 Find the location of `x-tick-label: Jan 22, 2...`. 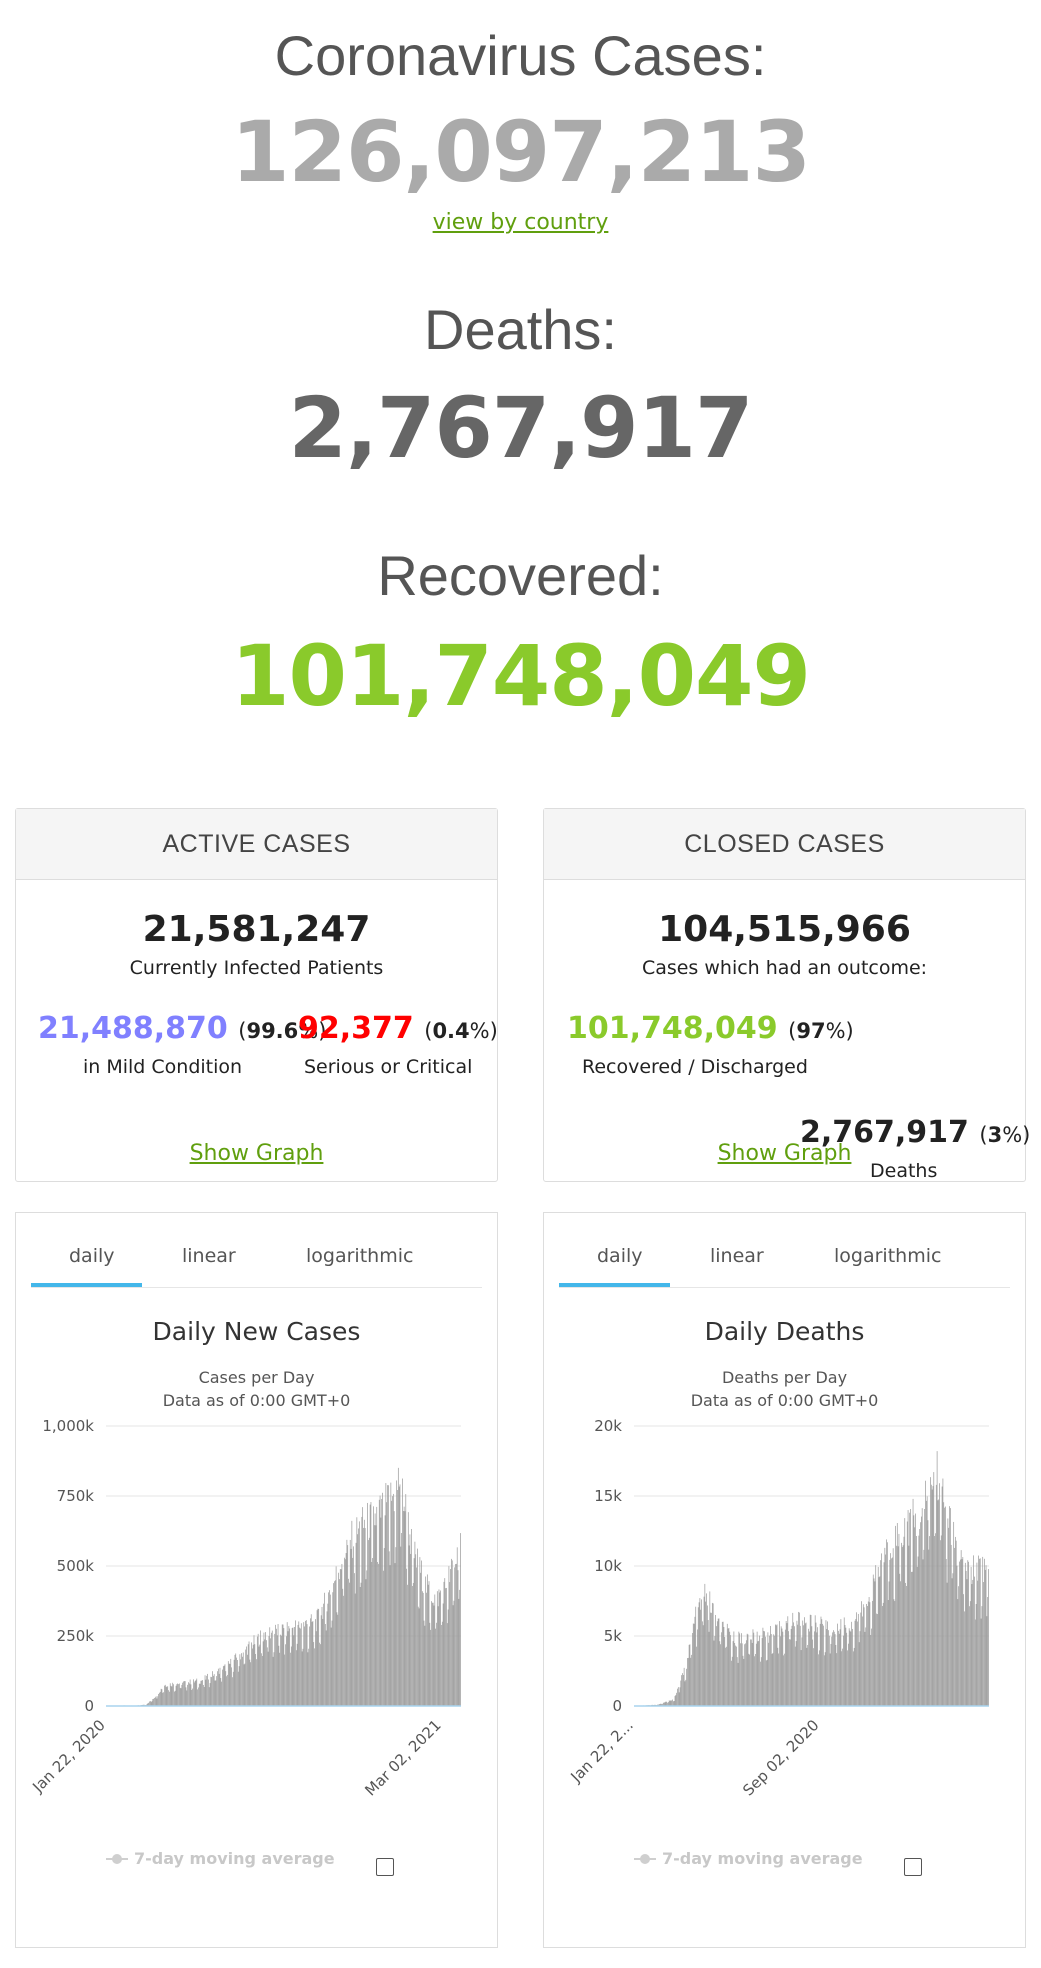

x-tick-label: Jan 22, 2... is located at coordinates (602, 1751).